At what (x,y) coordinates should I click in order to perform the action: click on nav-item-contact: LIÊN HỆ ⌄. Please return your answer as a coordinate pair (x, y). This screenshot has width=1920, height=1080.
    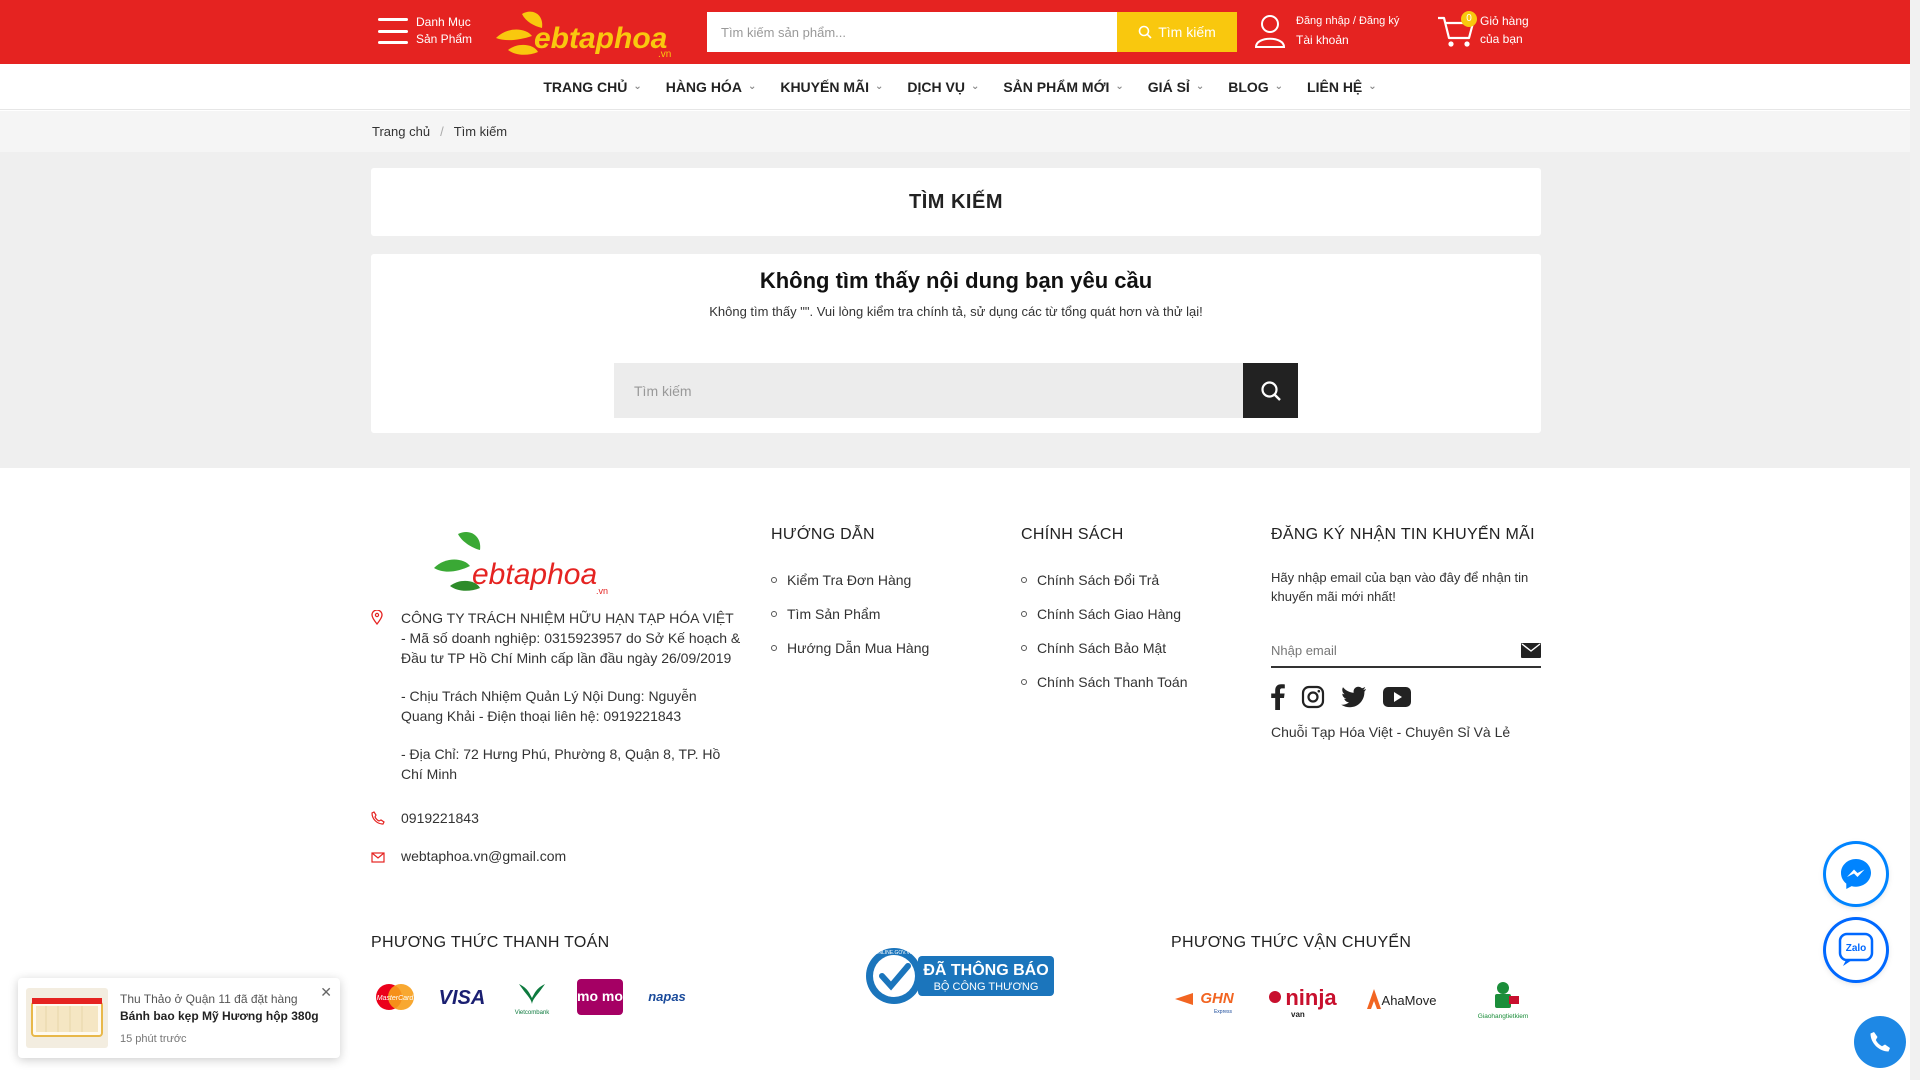
    Looking at the image, I should click on (1342, 87).